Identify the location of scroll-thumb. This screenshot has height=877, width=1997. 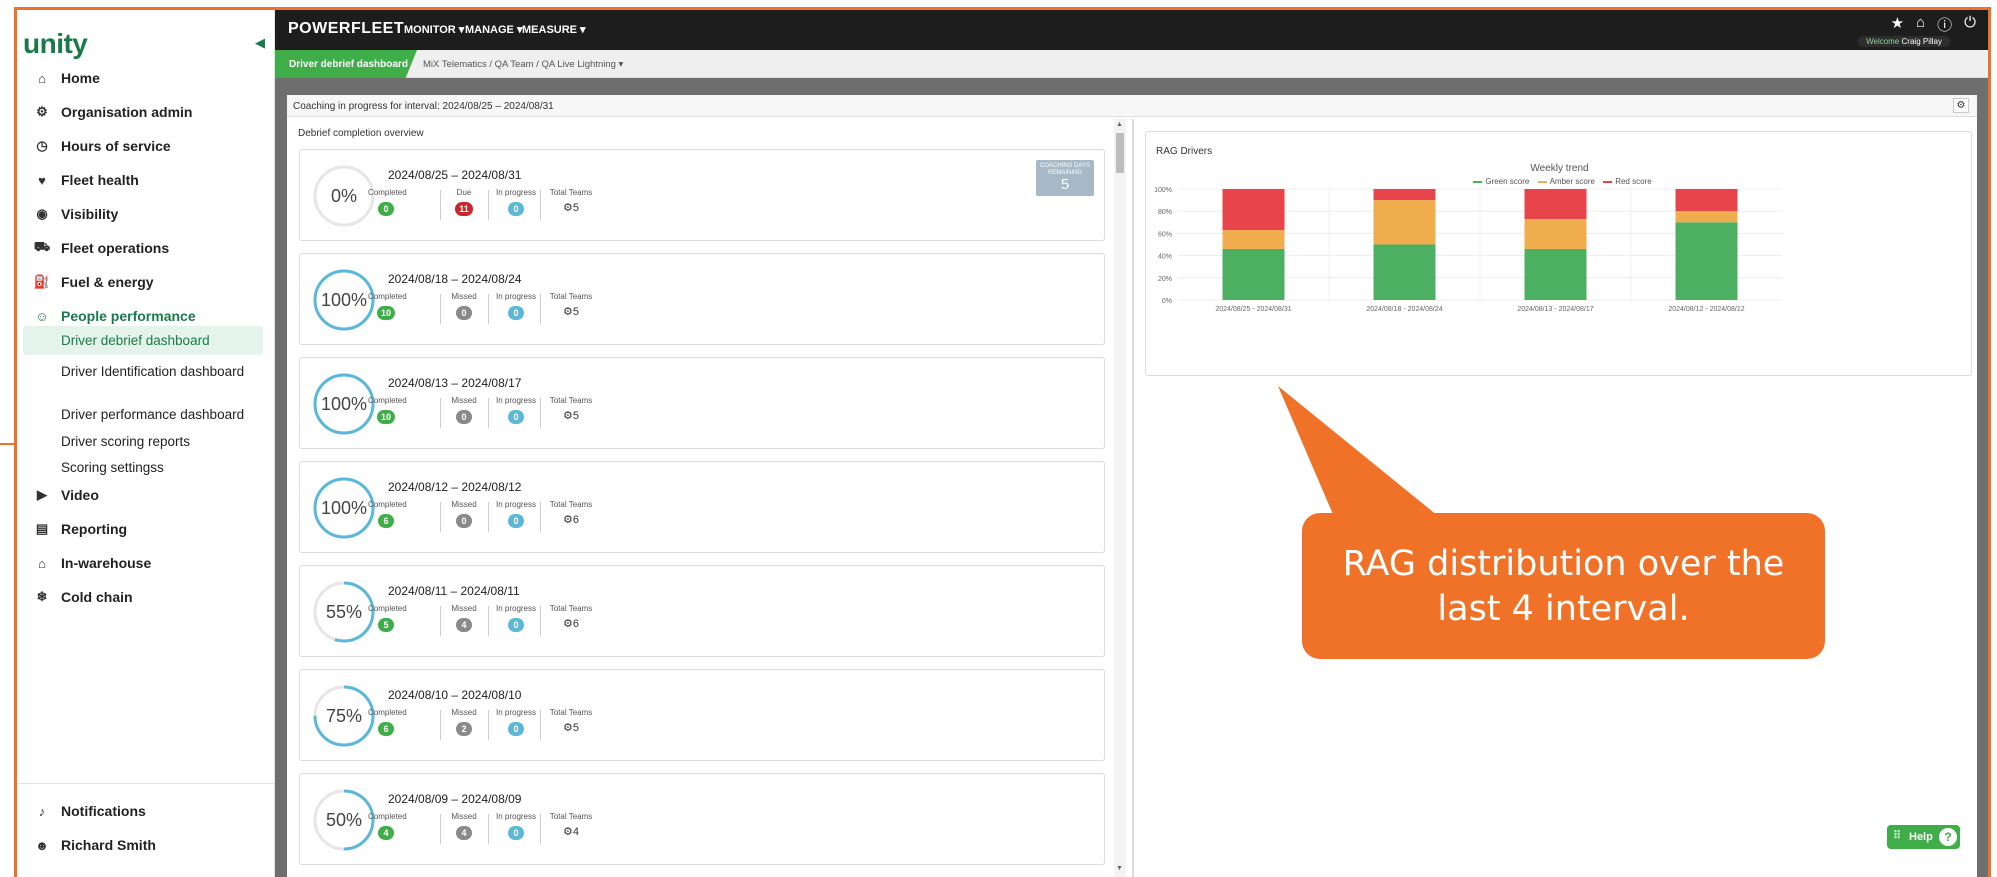
(1120, 153).